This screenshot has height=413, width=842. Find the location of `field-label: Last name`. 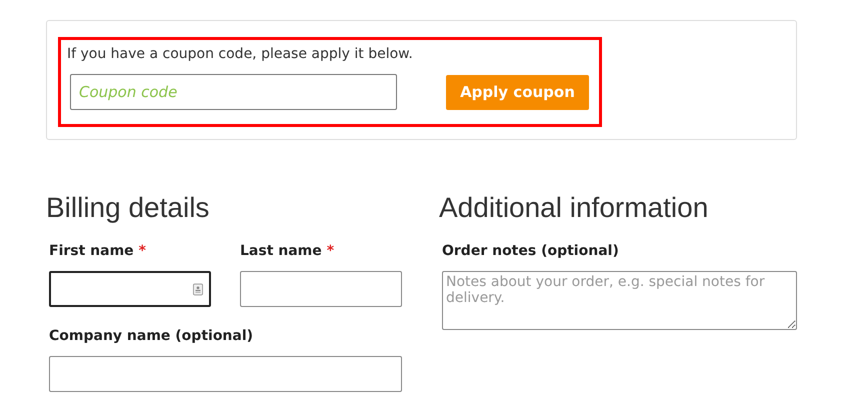

field-label: Last name is located at coordinates (281, 251).